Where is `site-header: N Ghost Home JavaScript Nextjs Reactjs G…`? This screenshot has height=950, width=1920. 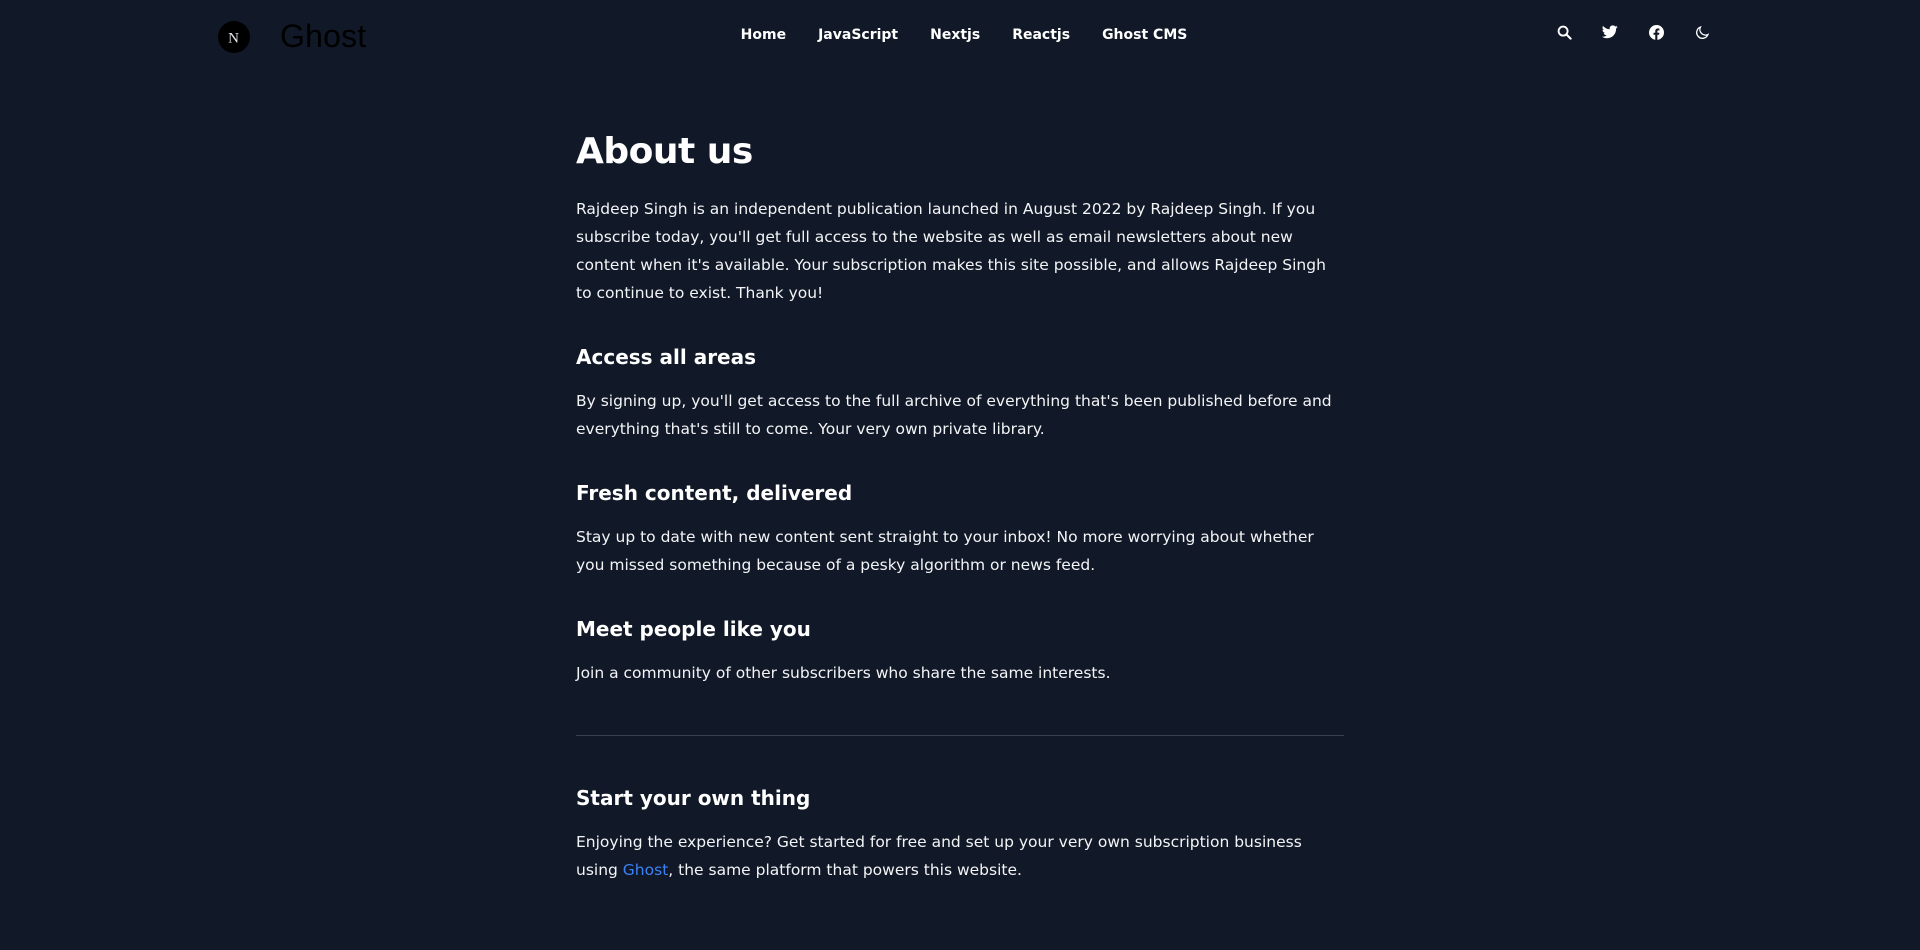 site-header: N Ghost Home JavaScript Nextjs Reactjs G… is located at coordinates (960, 35).